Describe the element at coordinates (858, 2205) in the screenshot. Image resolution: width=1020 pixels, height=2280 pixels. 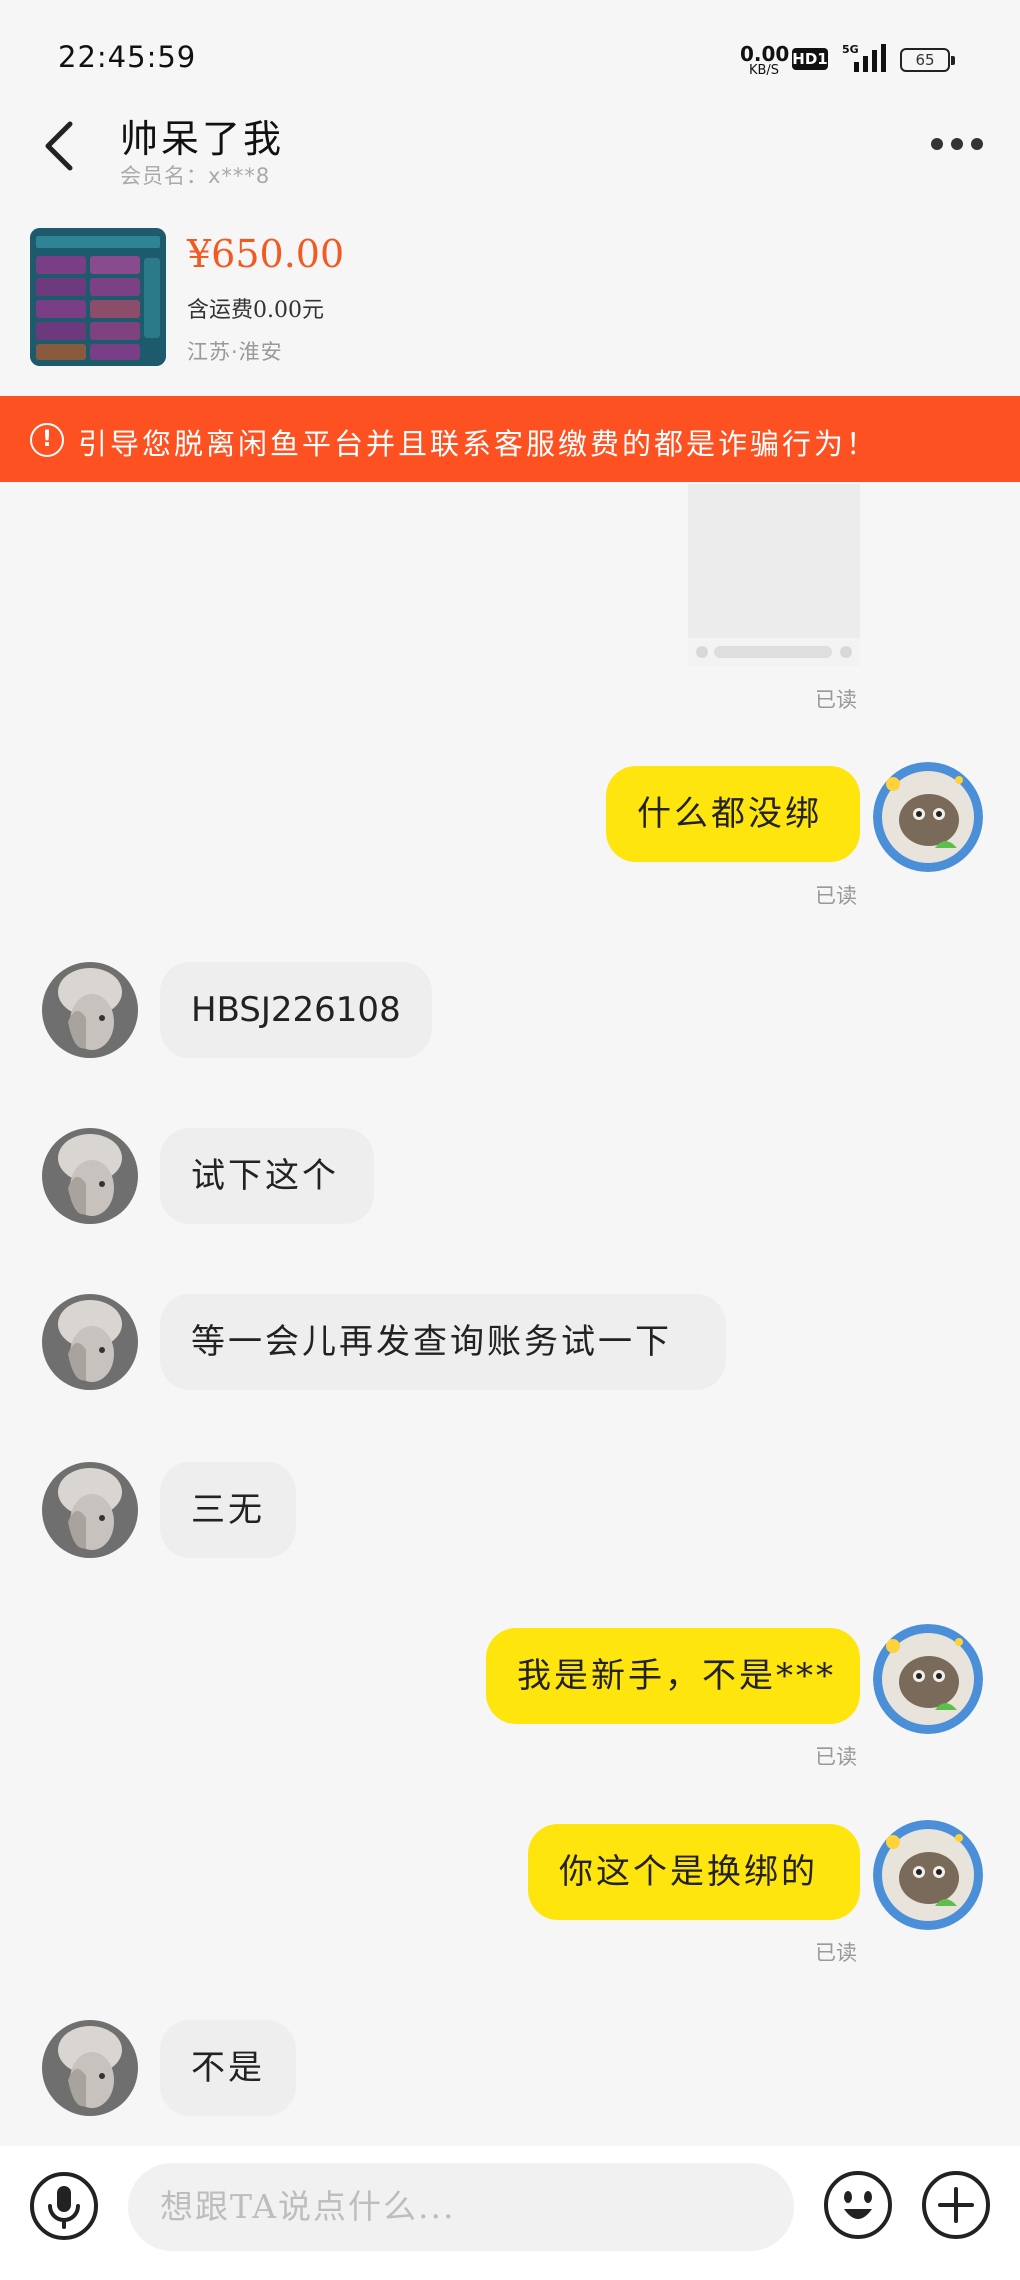
I see `emoji-icon` at that location.